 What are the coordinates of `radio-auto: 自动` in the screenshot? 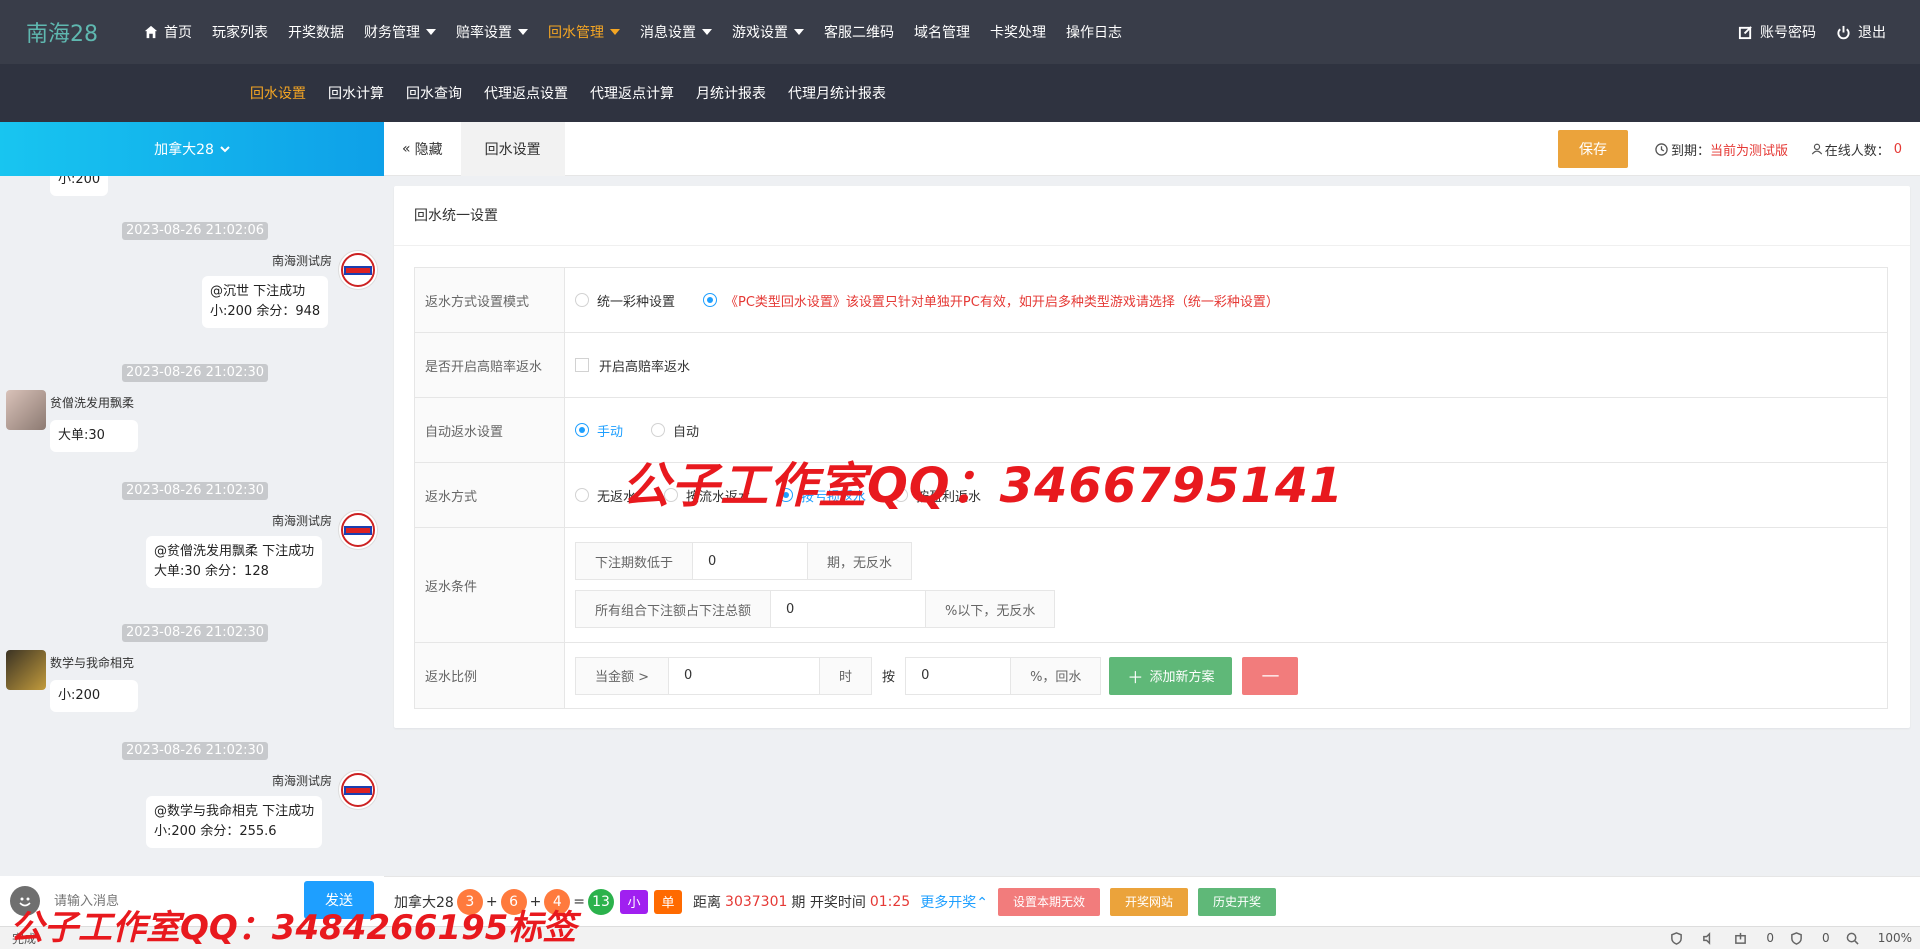 It's located at (675, 430).